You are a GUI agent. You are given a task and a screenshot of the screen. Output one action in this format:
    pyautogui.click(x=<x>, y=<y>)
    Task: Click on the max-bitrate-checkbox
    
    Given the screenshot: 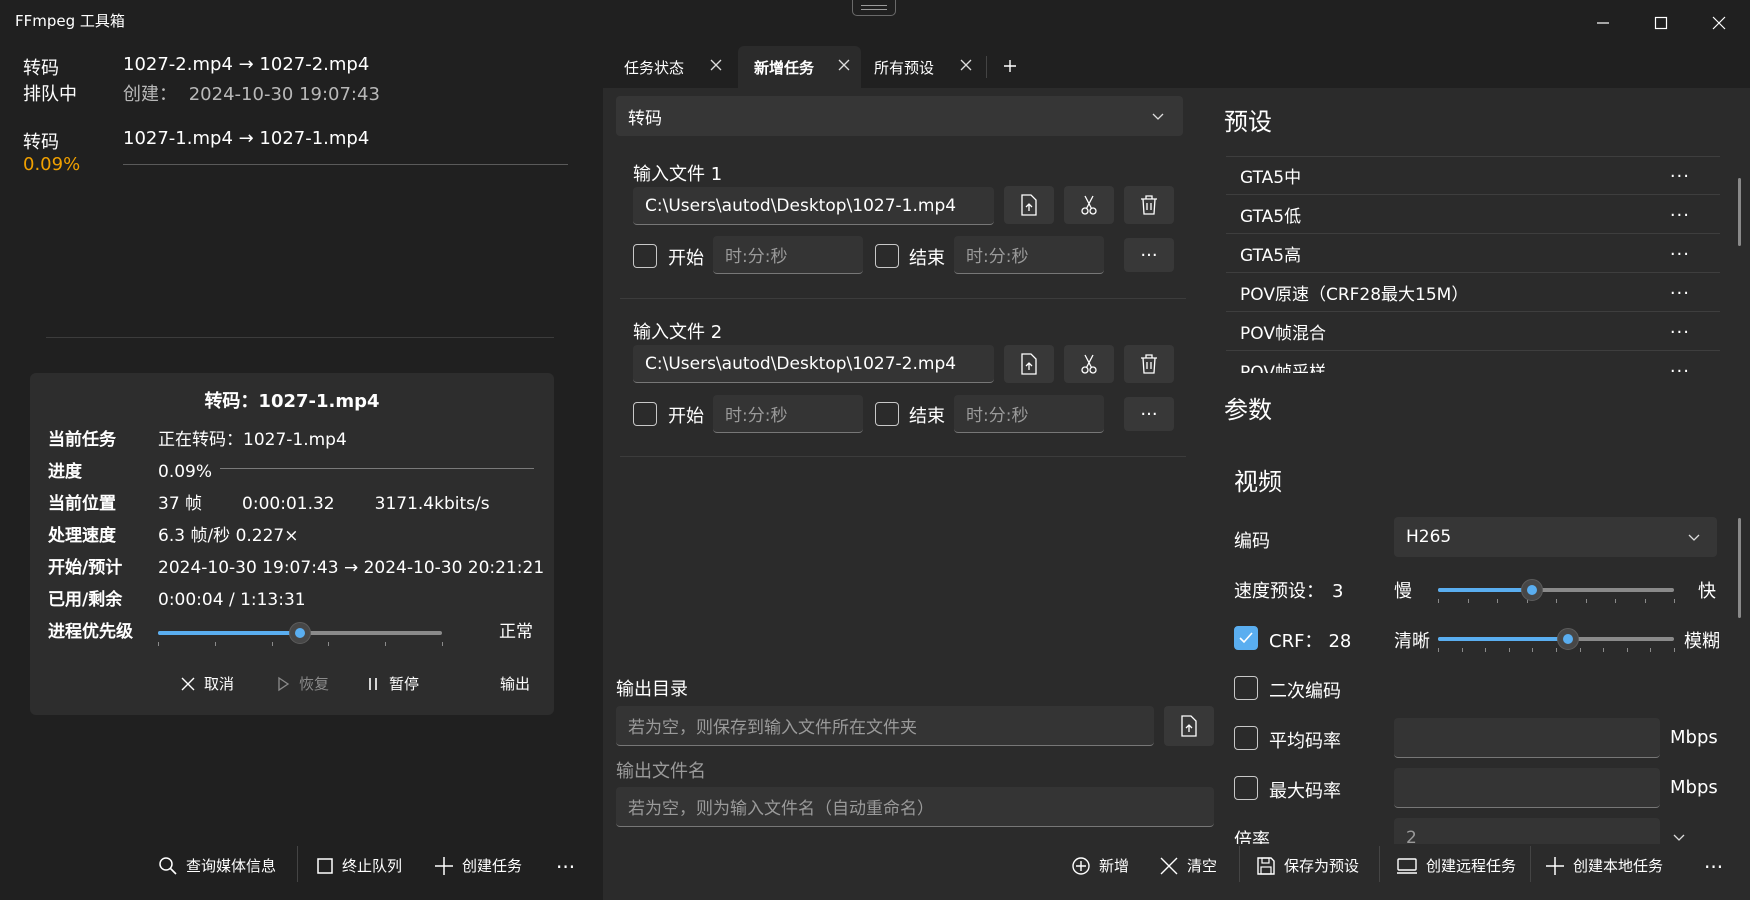 What is the action you would take?
    pyautogui.click(x=1246, y=788)
    